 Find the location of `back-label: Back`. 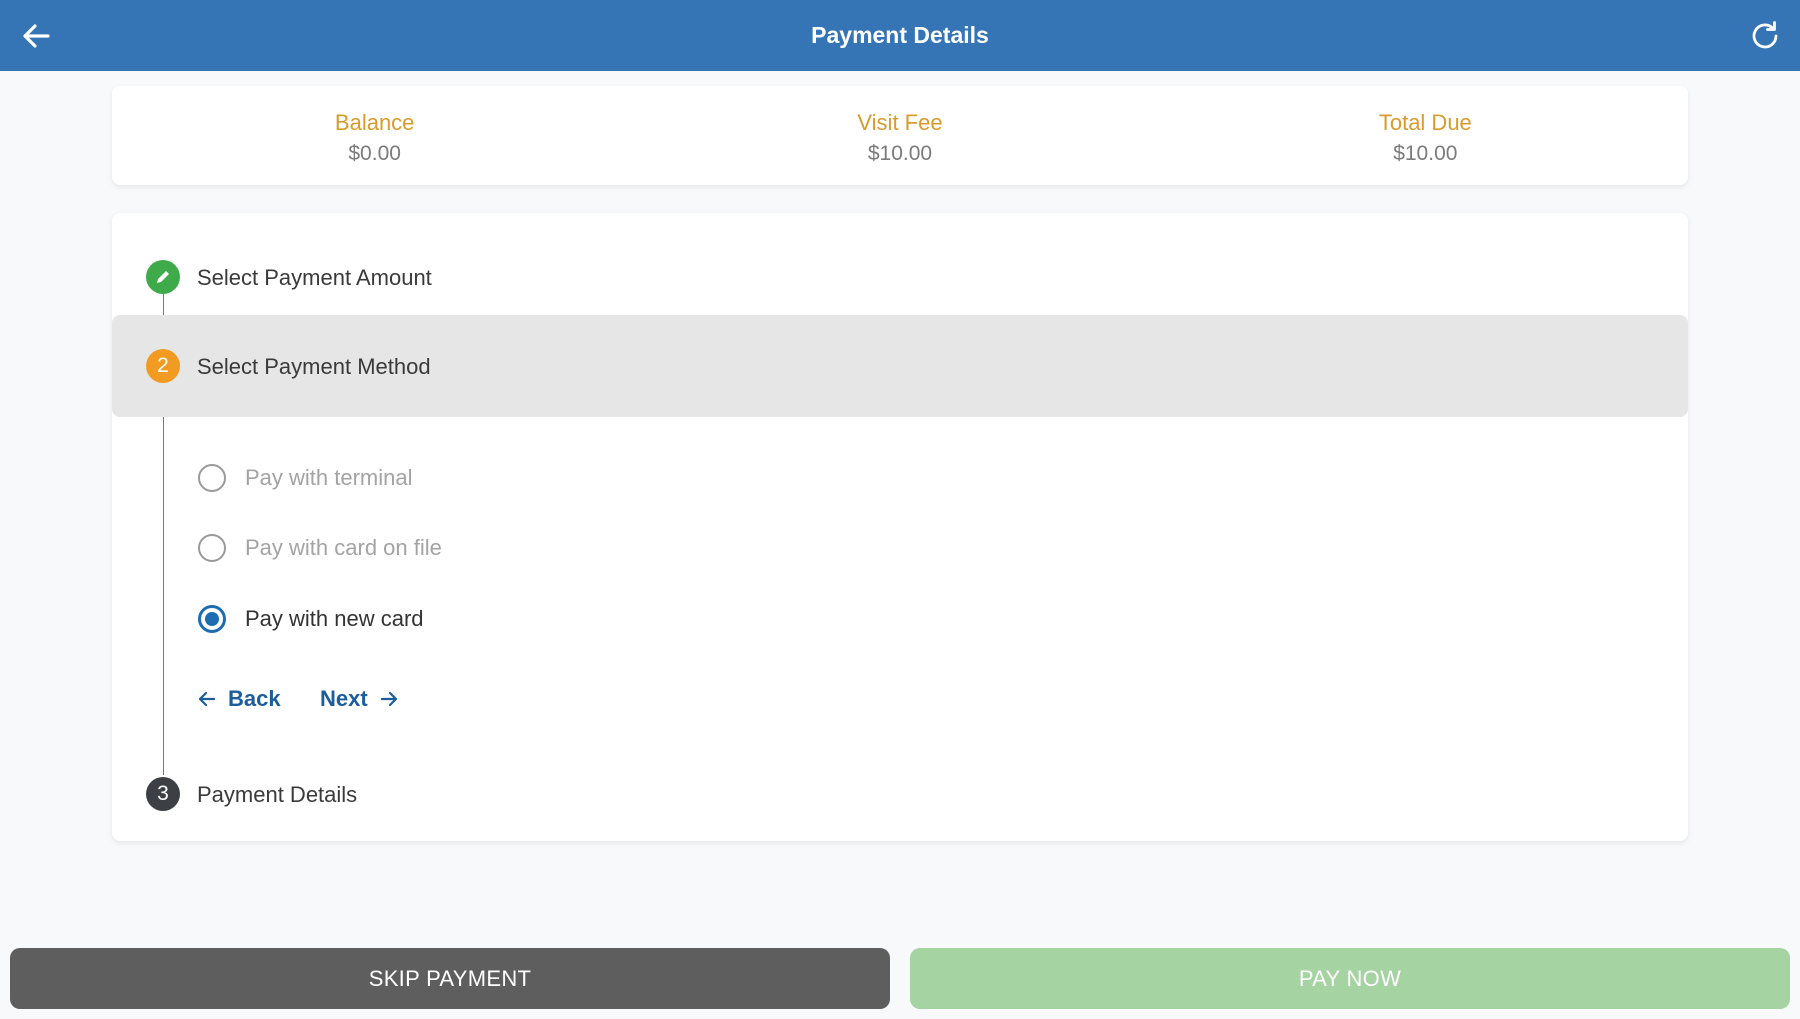

back-label: Back is located at coordinates (254, 698).